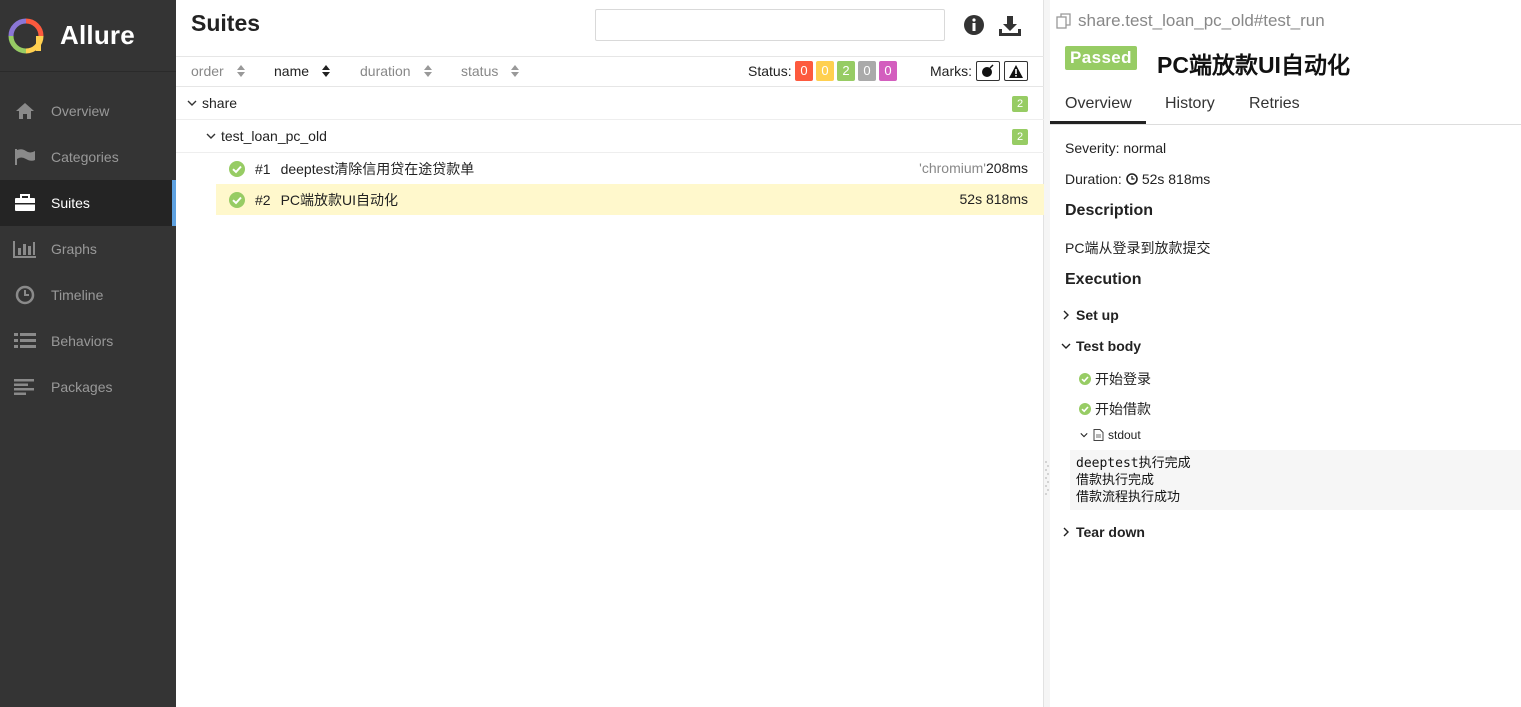 This screenshot has width=1521, height=707. What do you see at coordinates (1253, 65) in the screenshot?
I see `test-title: PC端放款UI自动化` at bounding box center [1253, 65].